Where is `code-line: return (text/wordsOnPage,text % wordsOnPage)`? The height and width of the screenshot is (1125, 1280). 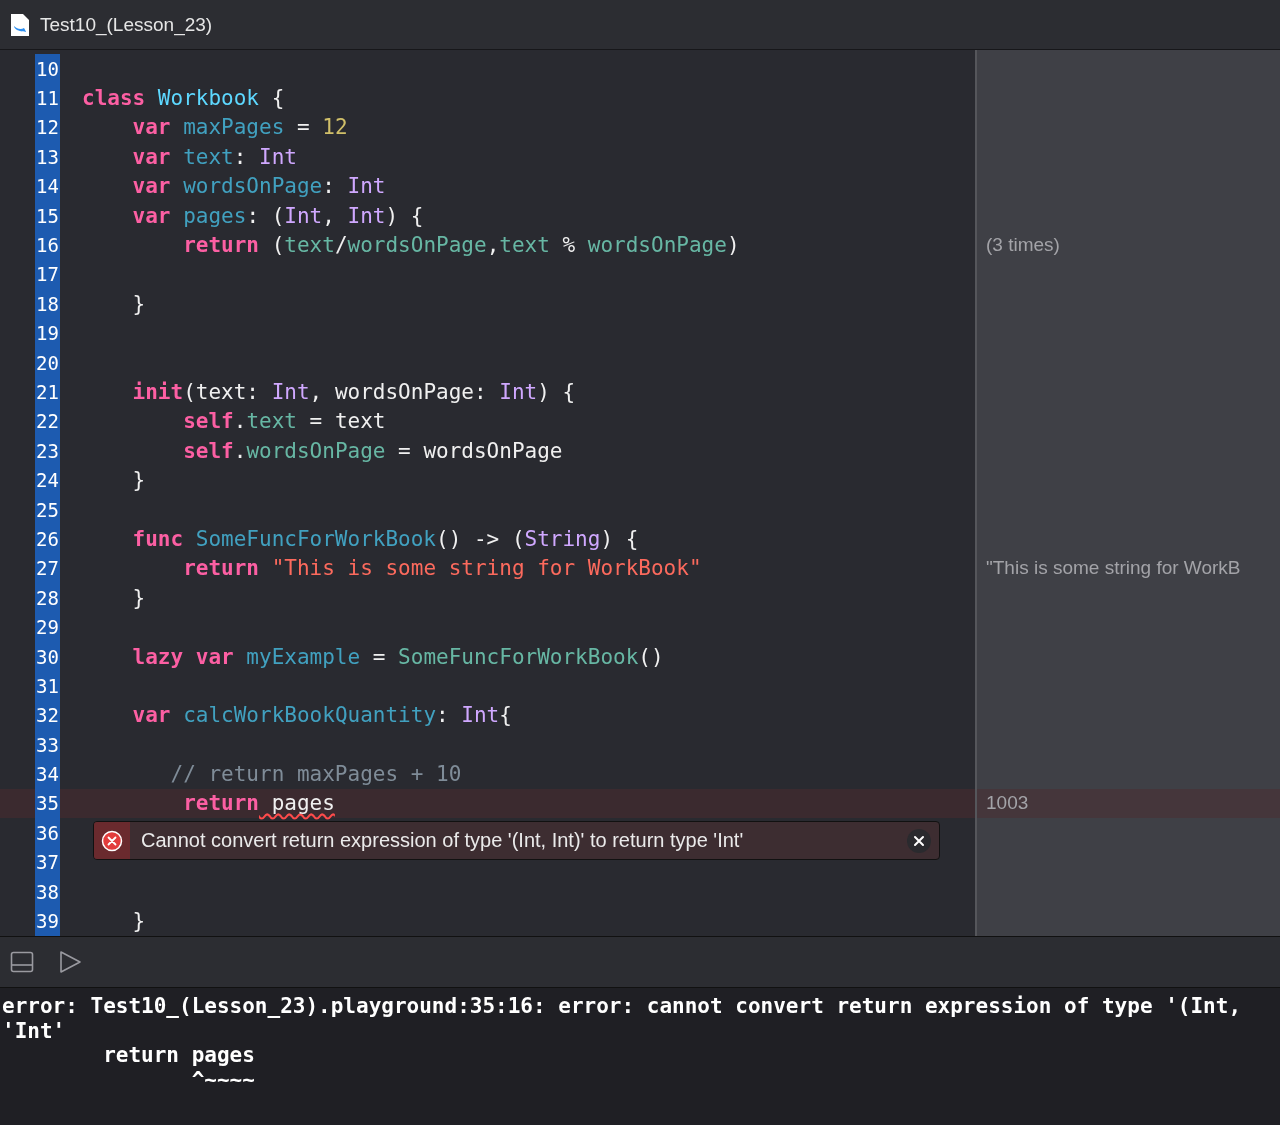
code-line: return (text/wordsOnPage,text % wordsOnPage) is located at coordinates (461, 245).